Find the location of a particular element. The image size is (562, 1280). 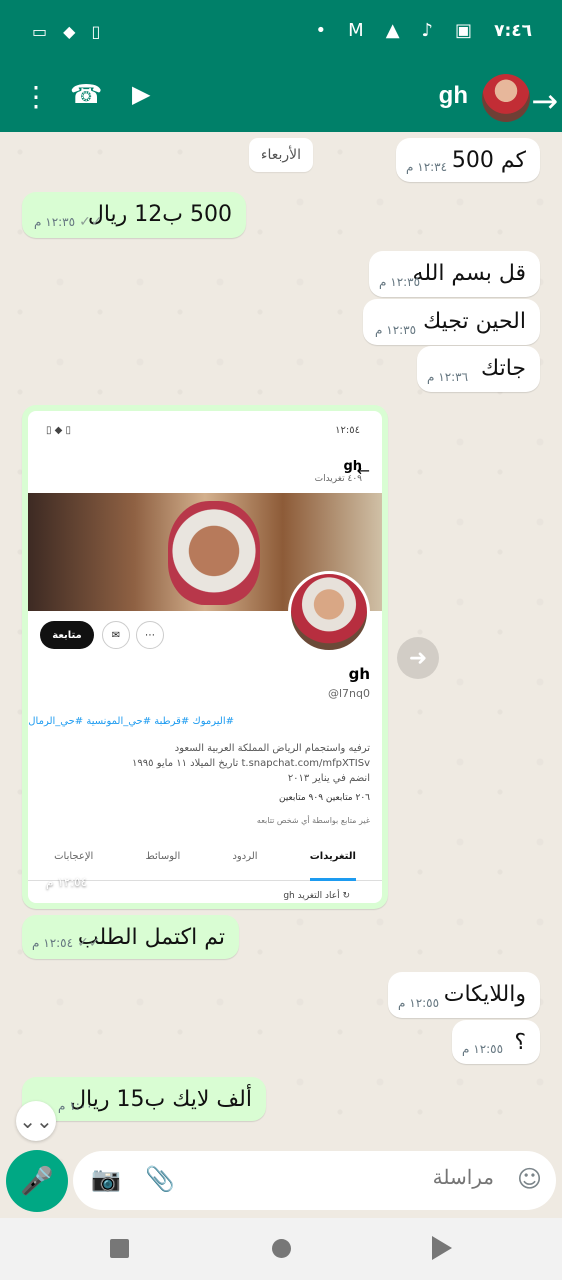

forward-button: ➜ is located at coordinates (418, 658).